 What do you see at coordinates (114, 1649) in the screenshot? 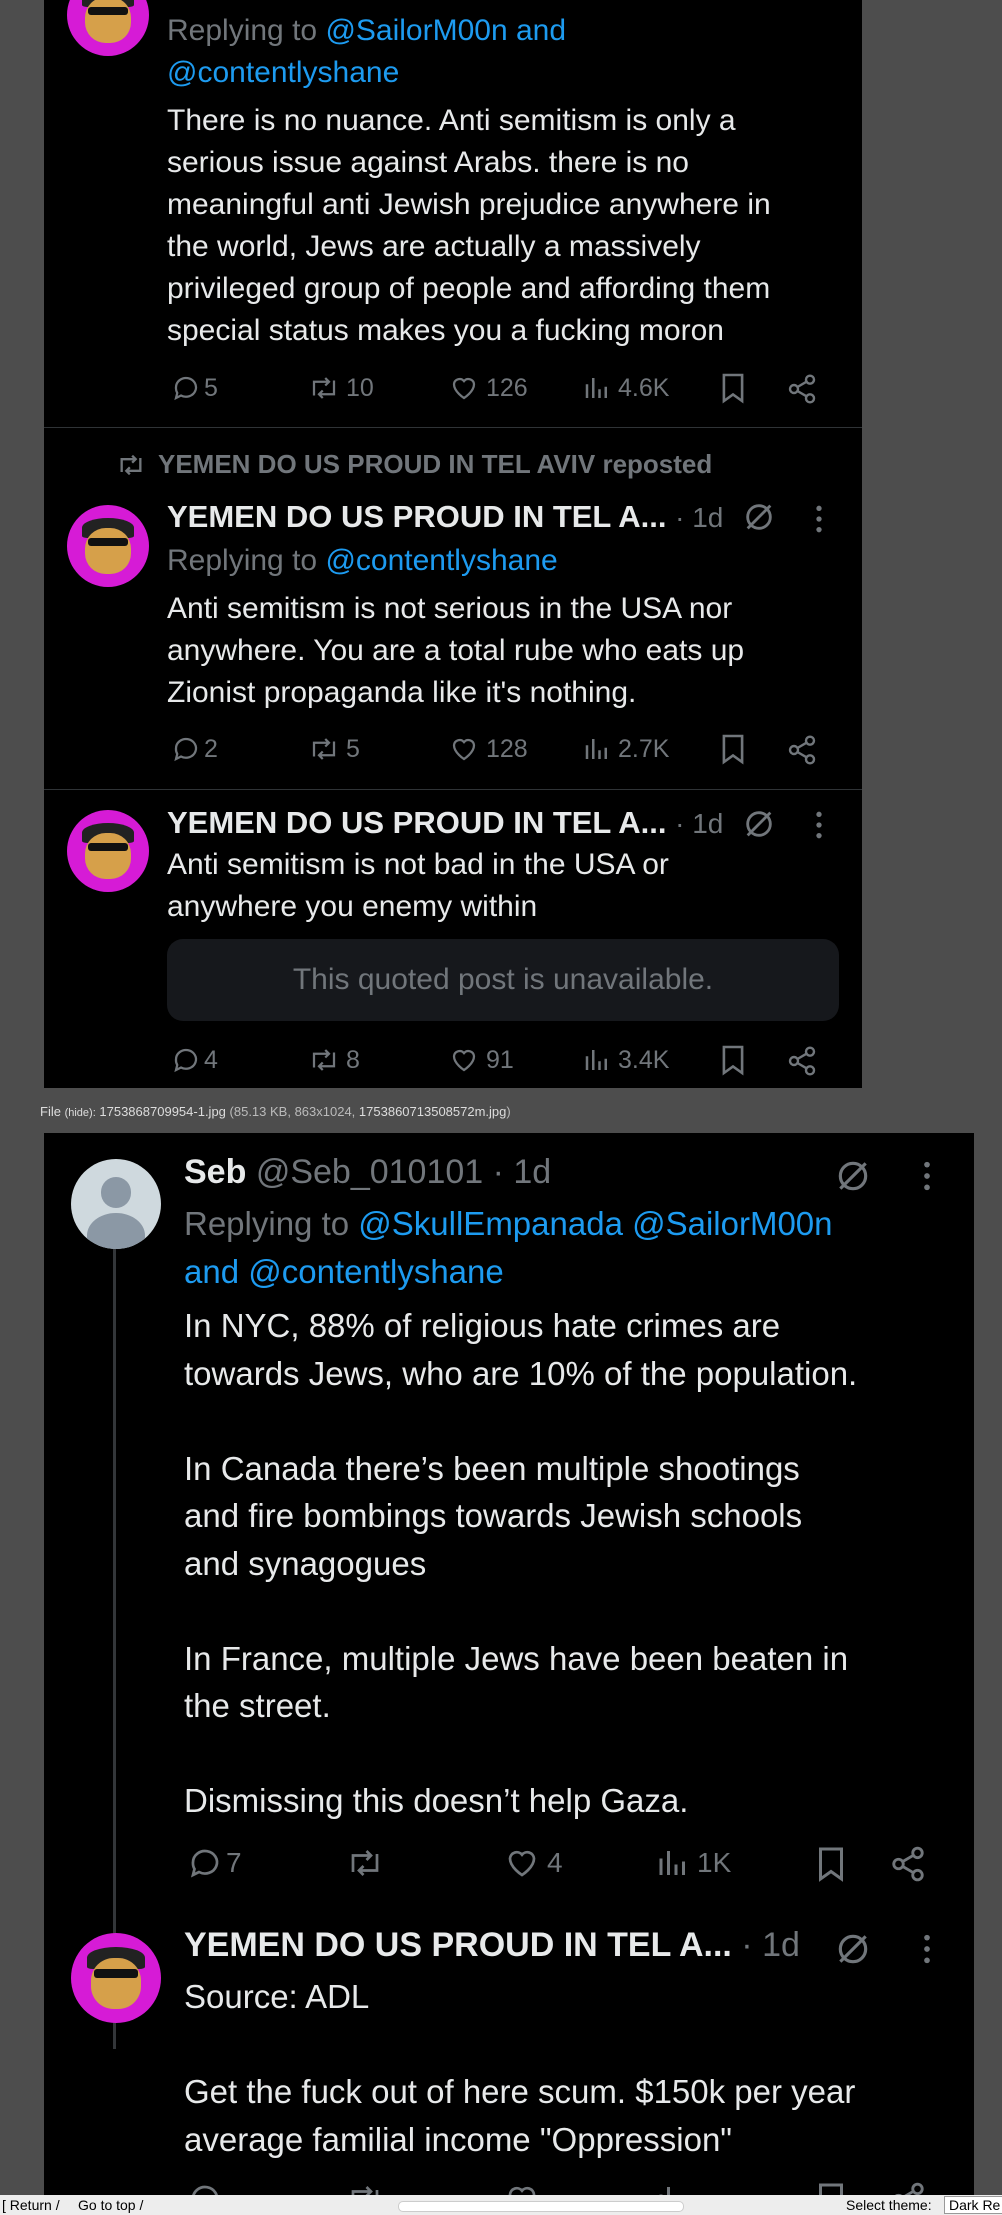
I see `thread-line` at bounding box center [114, 1649].